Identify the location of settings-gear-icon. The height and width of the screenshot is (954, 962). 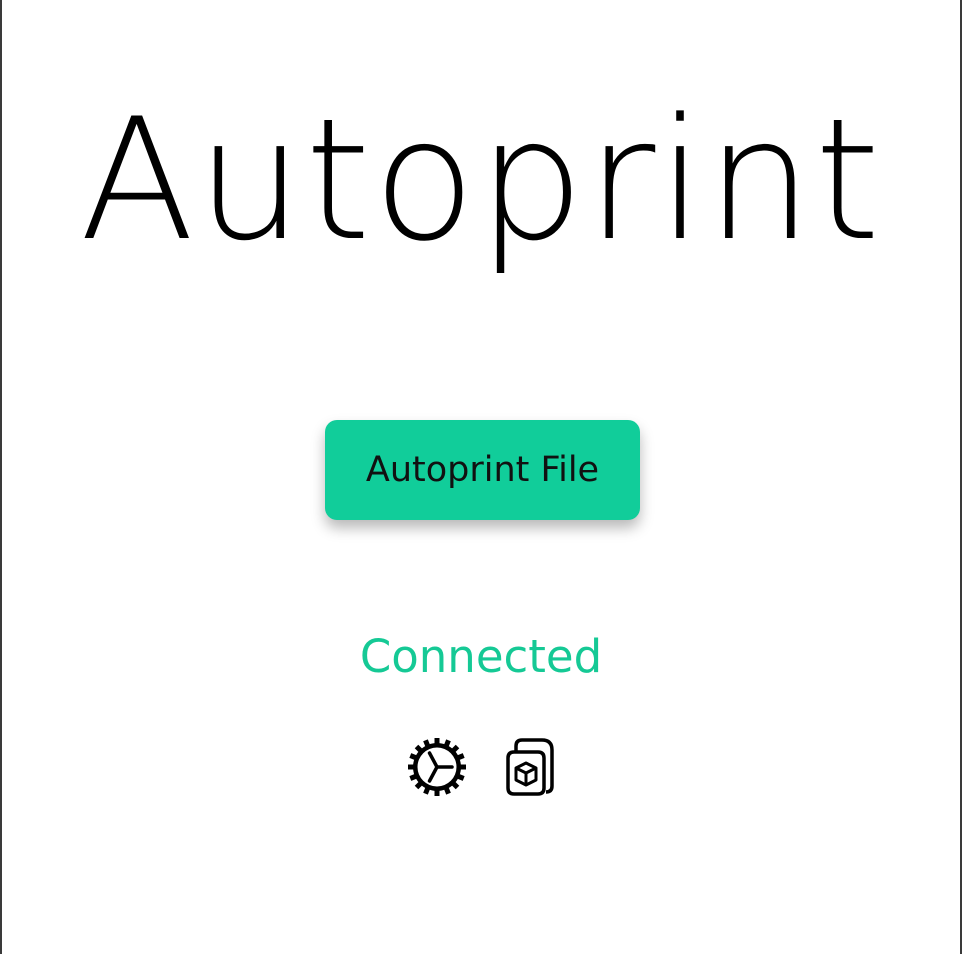
(437, 767).